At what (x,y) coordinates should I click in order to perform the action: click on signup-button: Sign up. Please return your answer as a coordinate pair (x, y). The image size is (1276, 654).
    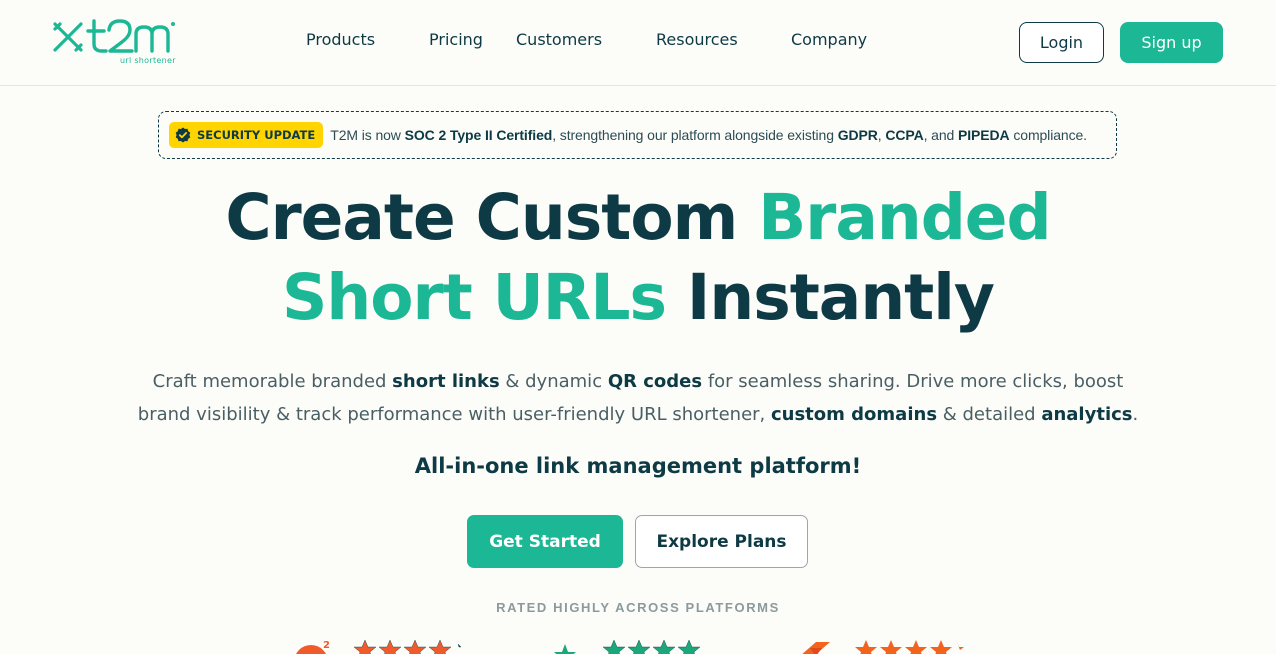
    Looking at the image, I should click on (1171, 42).